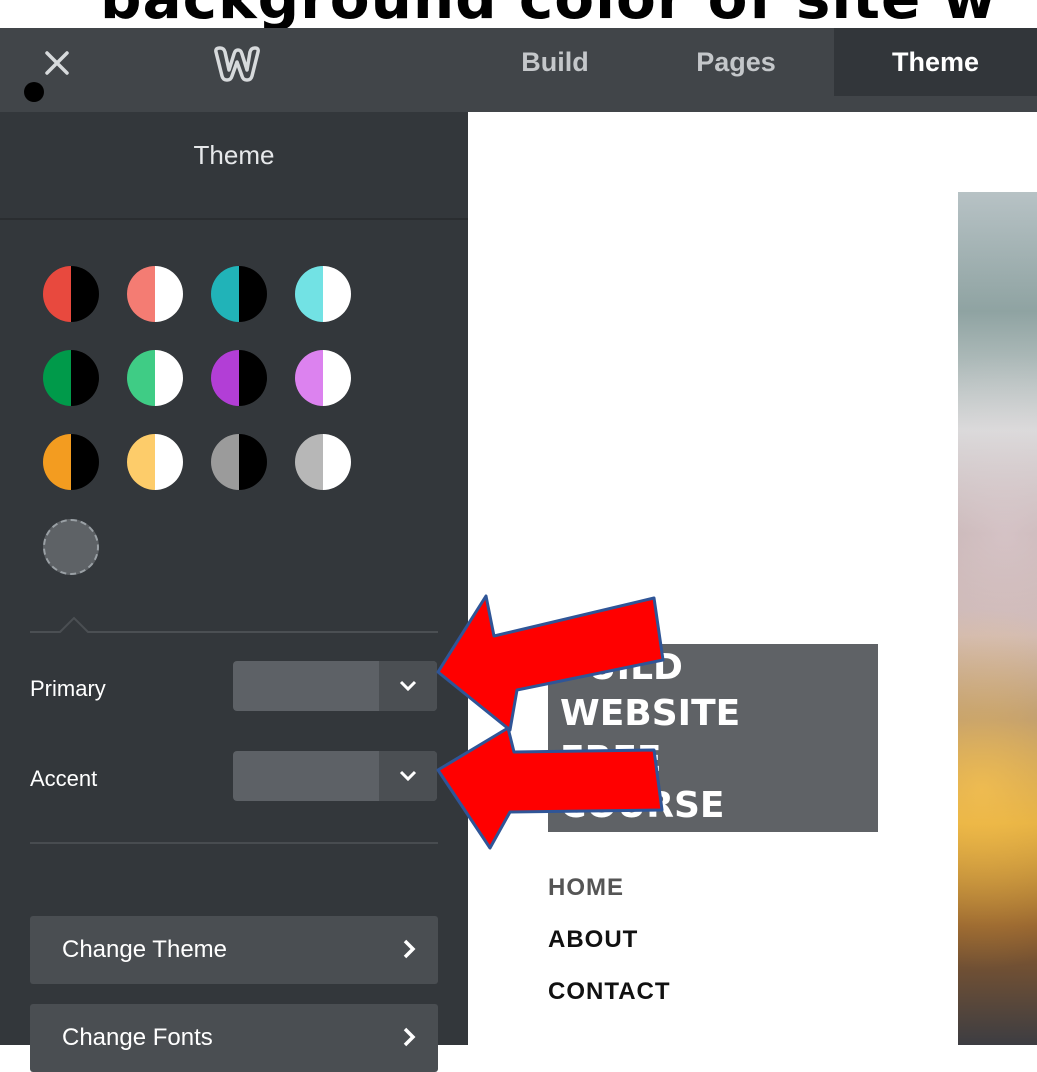 This screenshot has height=1072, width=1037. Describe the element at coordinates (611, 759) in the screenshot. I see `site-title-line: FREE` at that location.